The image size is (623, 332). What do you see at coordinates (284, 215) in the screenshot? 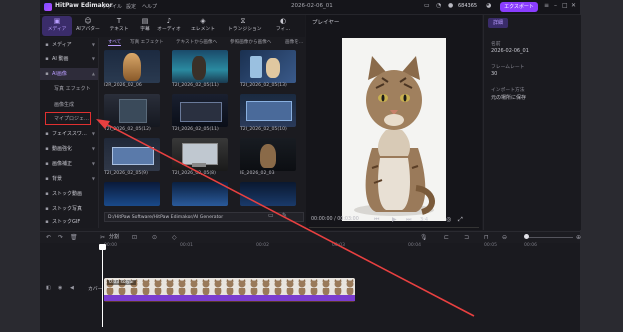
I see `edit-icon: ✎` at bounding box center [284, 215].